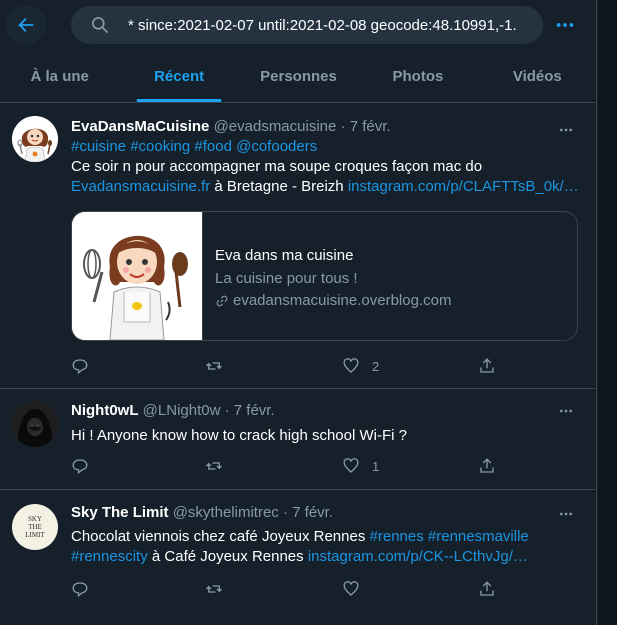  What do you see at coordinates (376, 366) in the screenshot?
I see `like-count: 2` at bounding box center [376, 366].